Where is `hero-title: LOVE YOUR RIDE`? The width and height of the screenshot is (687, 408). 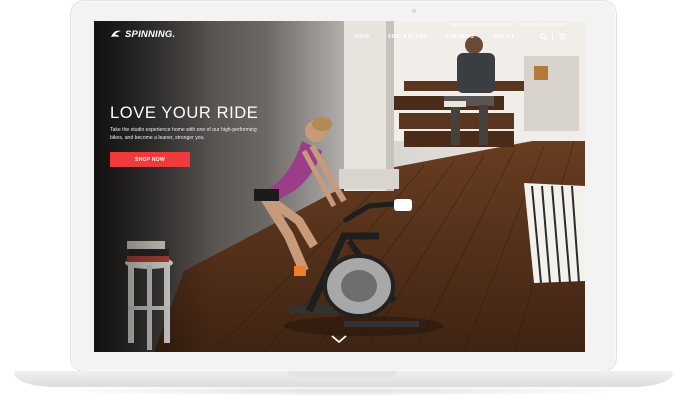
hero-title: LOVE YOUR RIDE is located at coordinates (184, 113).